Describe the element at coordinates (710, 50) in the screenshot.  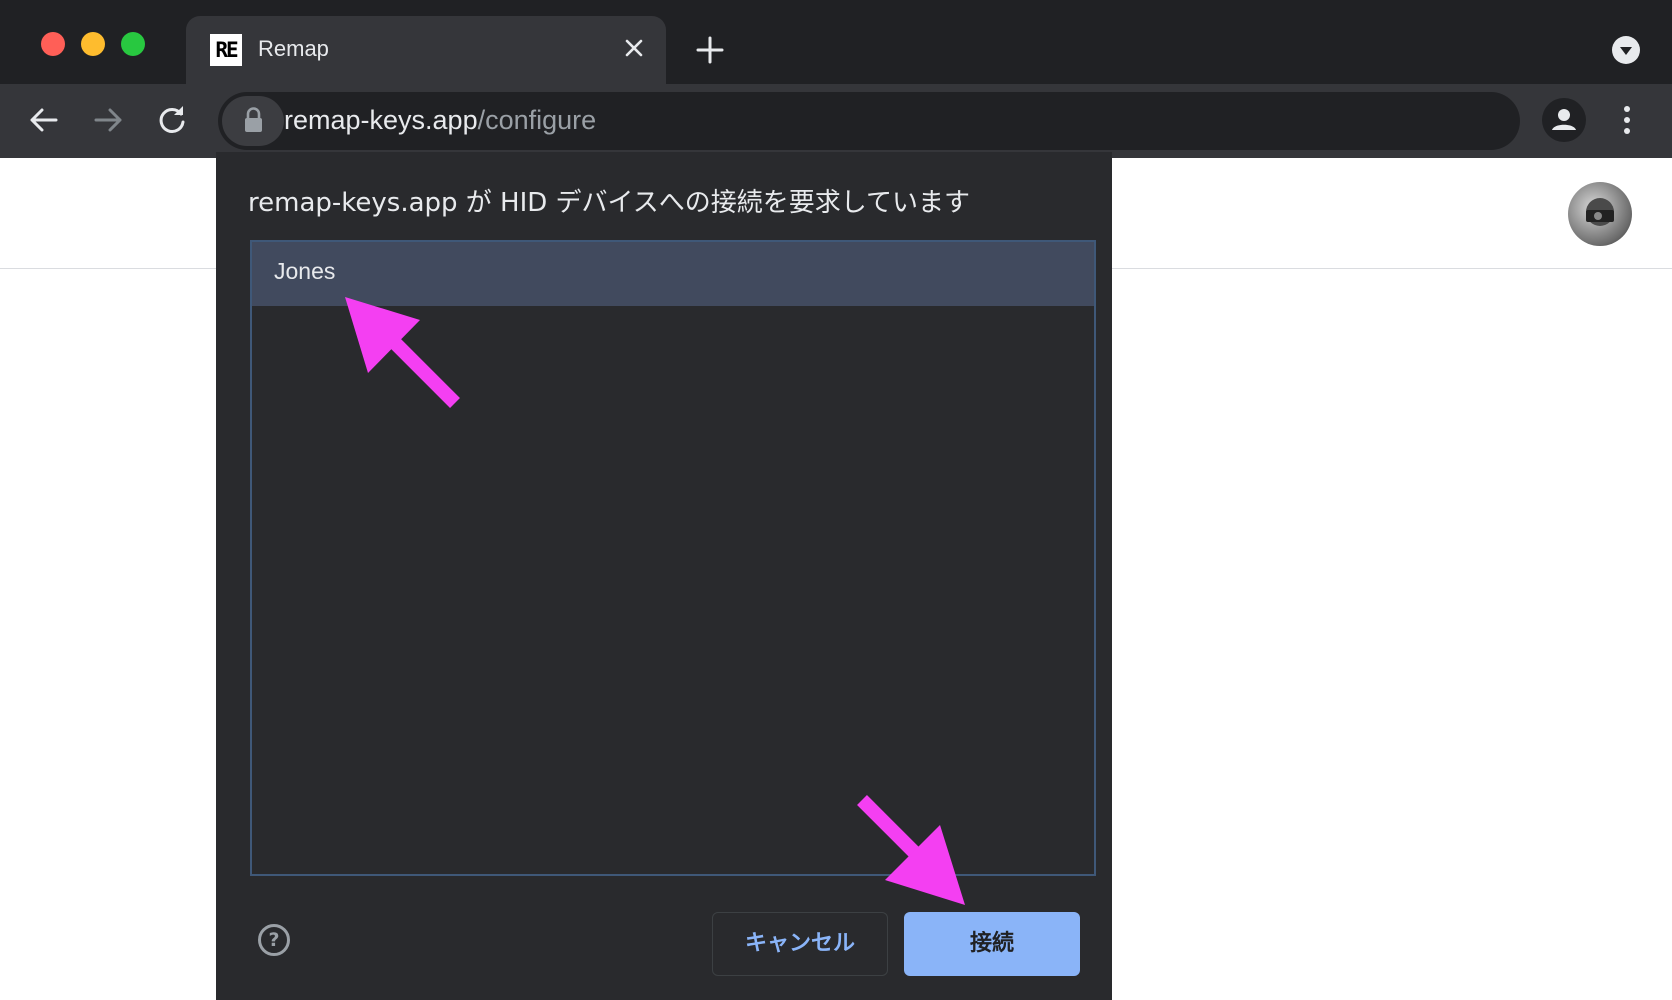
I see `new-tab-icon` at that location.